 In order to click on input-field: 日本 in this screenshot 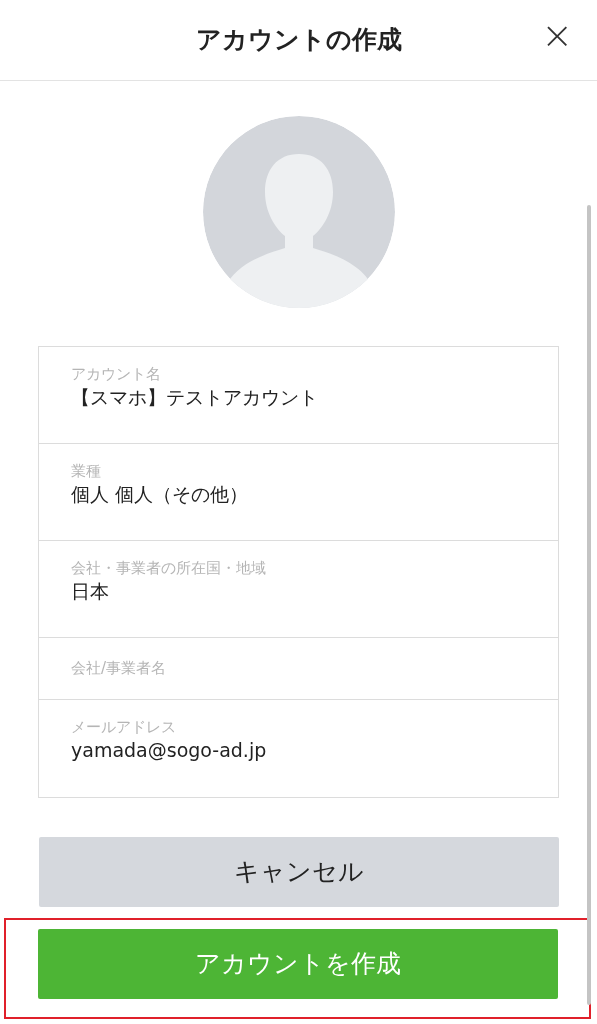, I will do `click(298, 591)`.